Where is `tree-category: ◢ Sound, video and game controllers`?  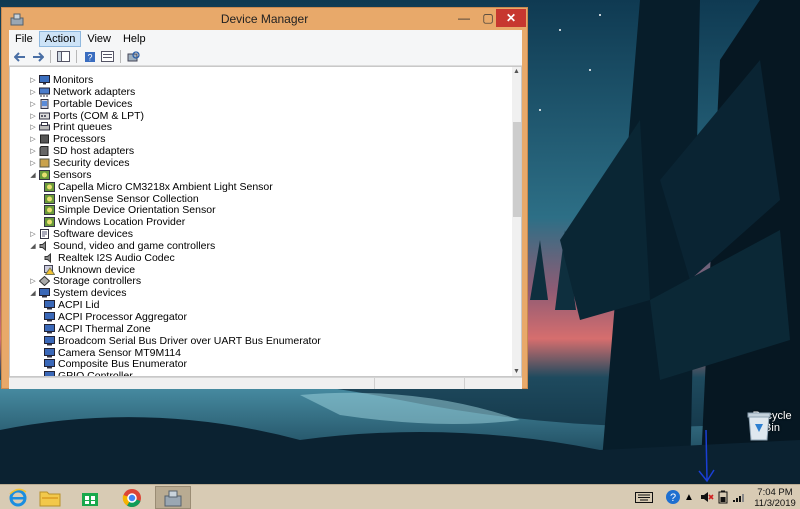 tree-category: ◢ Sound, video and game controllers is located at coordinates (121, 246).